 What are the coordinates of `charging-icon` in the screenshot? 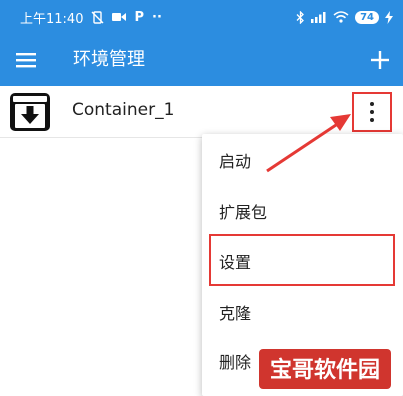 It's located at (389, 17).